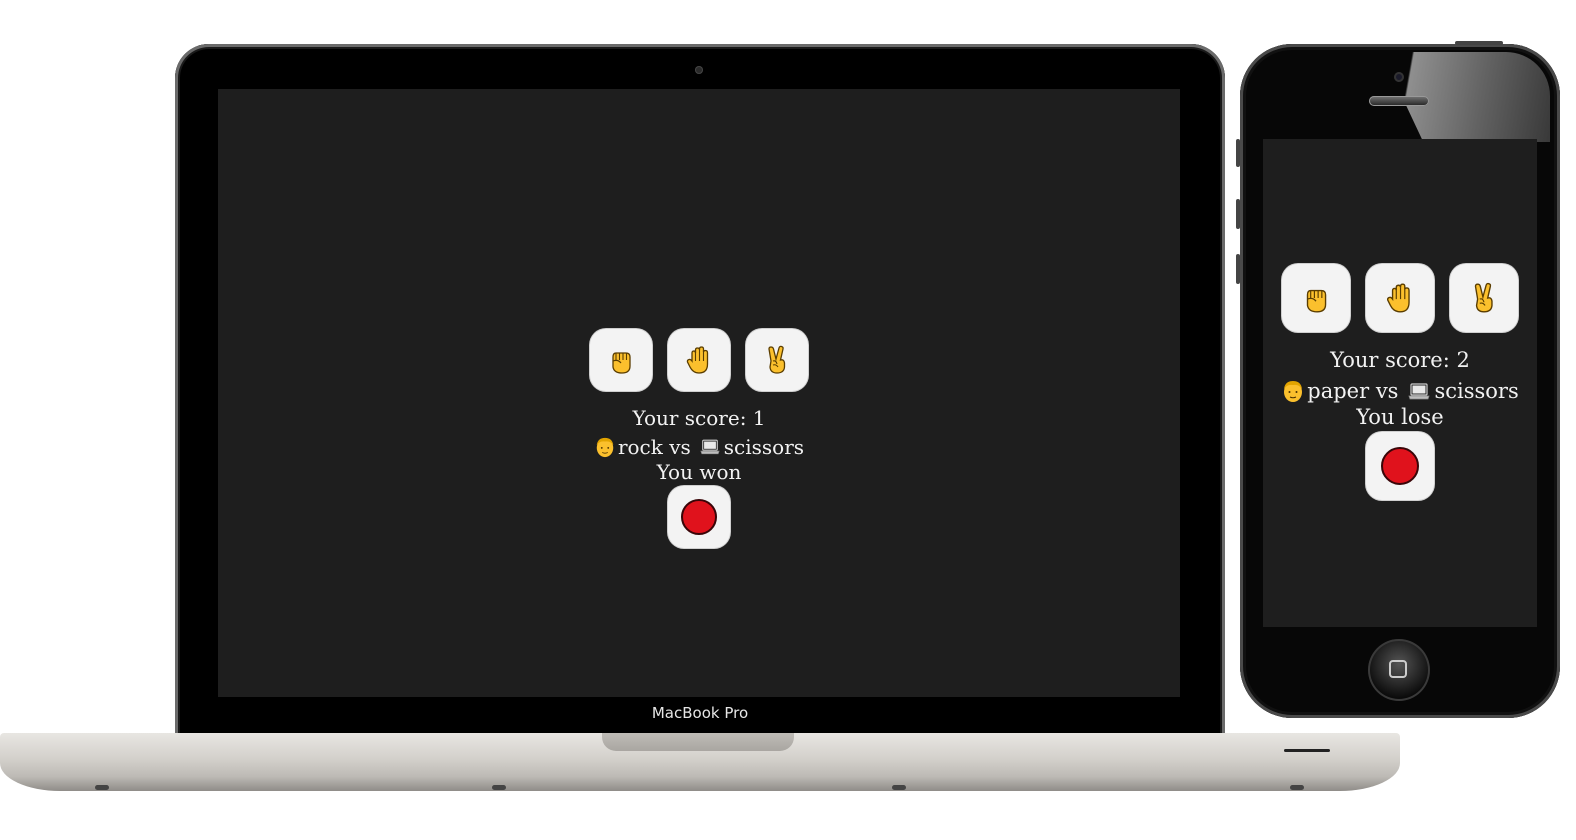 The width and height of the screenshot is (1576, 840). I want to click on home-square-icon, so click(1398, 669).